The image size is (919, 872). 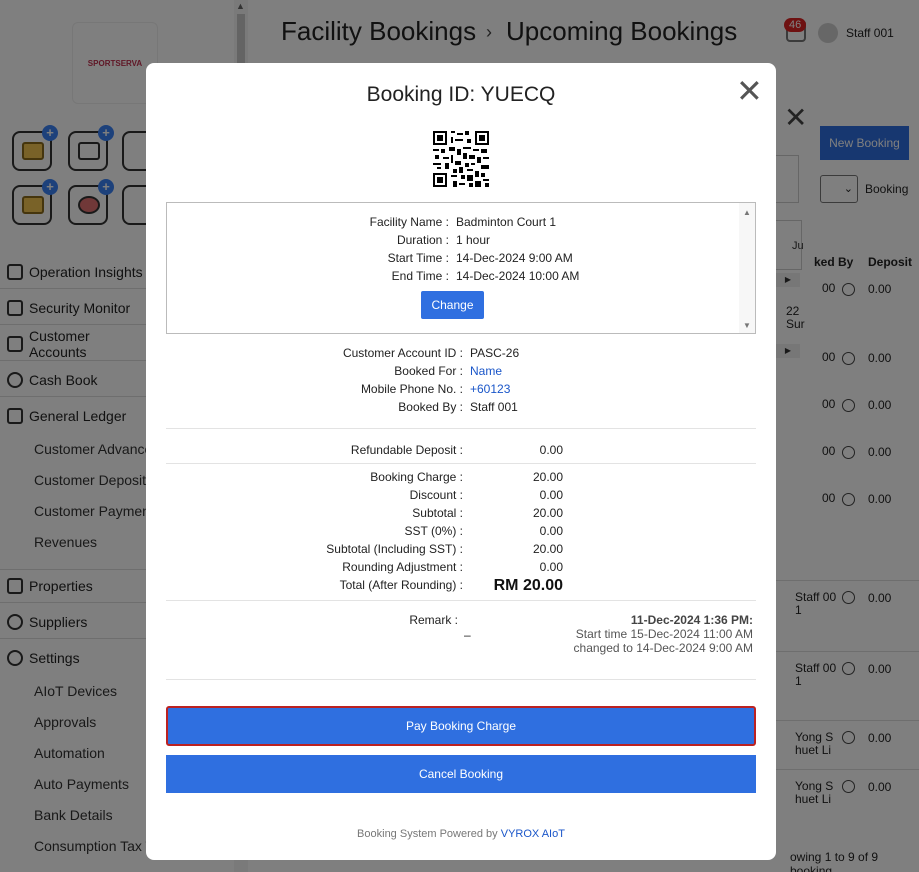 What do you see at coordinates (494, 407) in the screenshot?
I see `booked-by-value: Staff 001` at bounding box center [494, 407].